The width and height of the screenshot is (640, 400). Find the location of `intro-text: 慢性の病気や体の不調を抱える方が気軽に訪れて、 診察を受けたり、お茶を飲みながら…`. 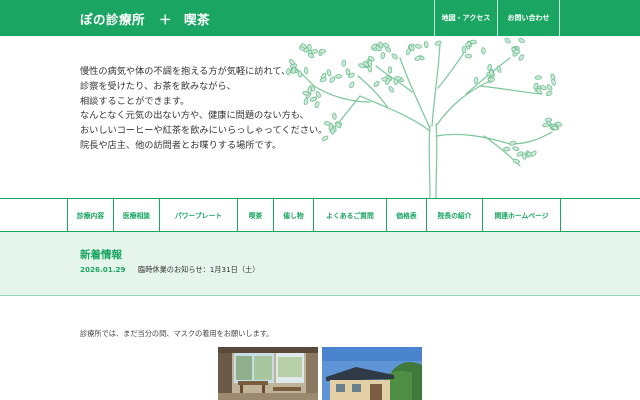

intro-text: 慢性の病気や体の不調を抱える方が気軽に訪れて、 診察を受けたり、お茶を飲みながら… is located at coordinates (203, 109).